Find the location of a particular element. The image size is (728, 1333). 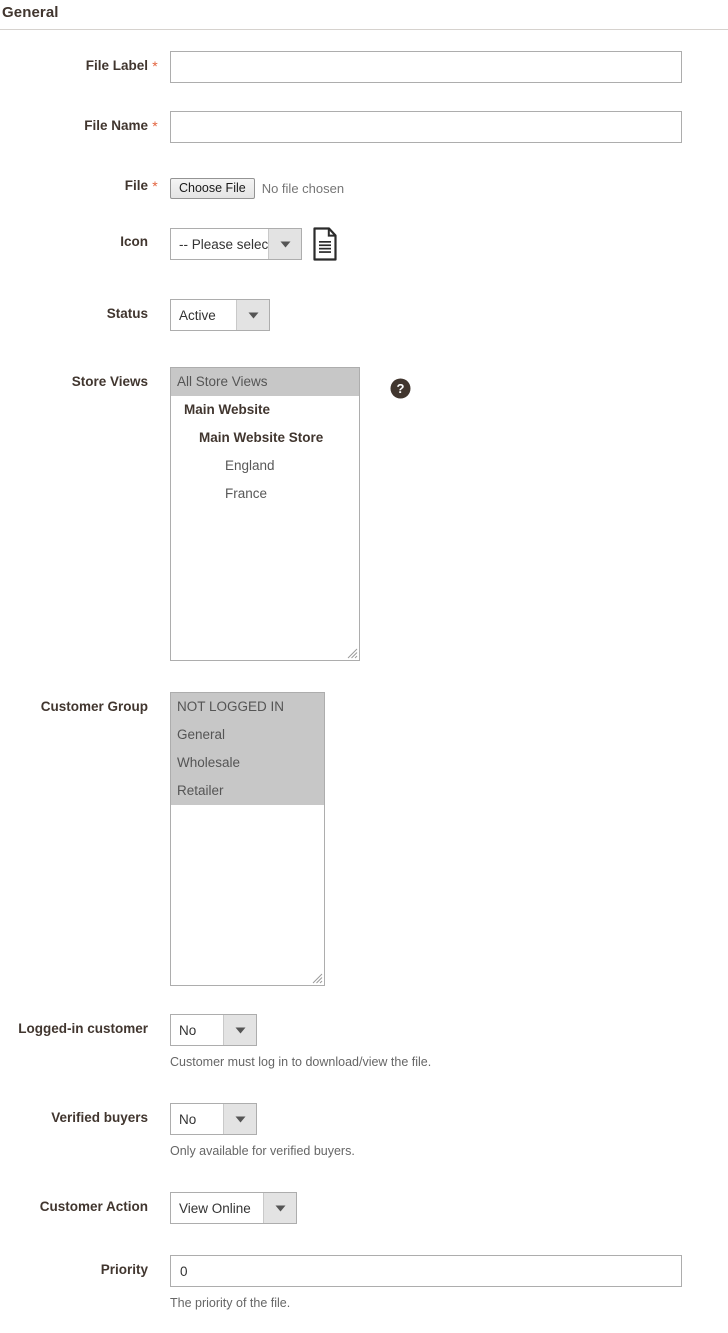

priority-label: Priority is located at coordinates (124, 1269).